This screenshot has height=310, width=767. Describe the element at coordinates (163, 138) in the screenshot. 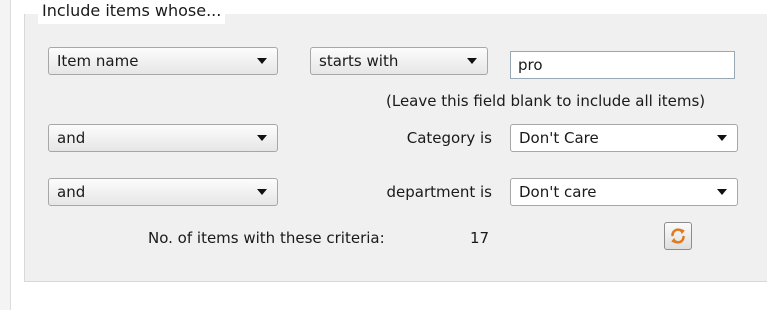

I see `conjunction-select-category: and` at that location.